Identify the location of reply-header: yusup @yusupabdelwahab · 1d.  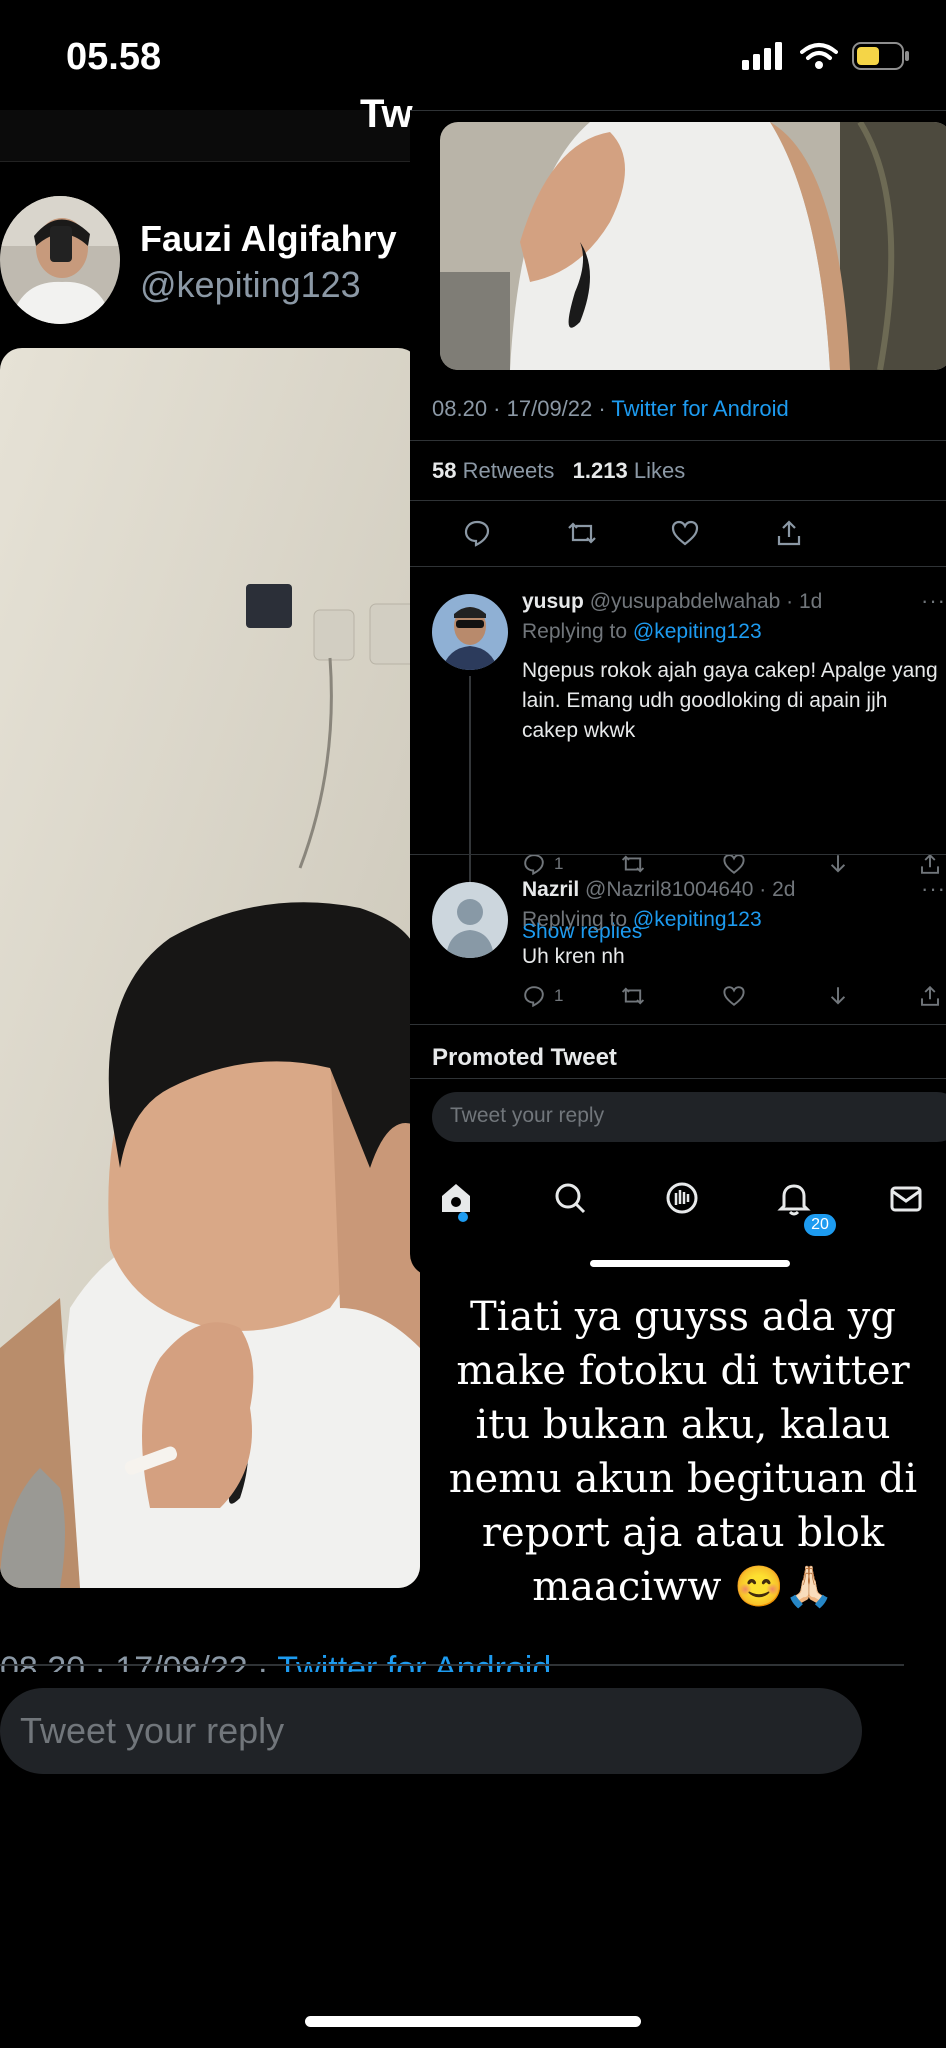
(672, 601).